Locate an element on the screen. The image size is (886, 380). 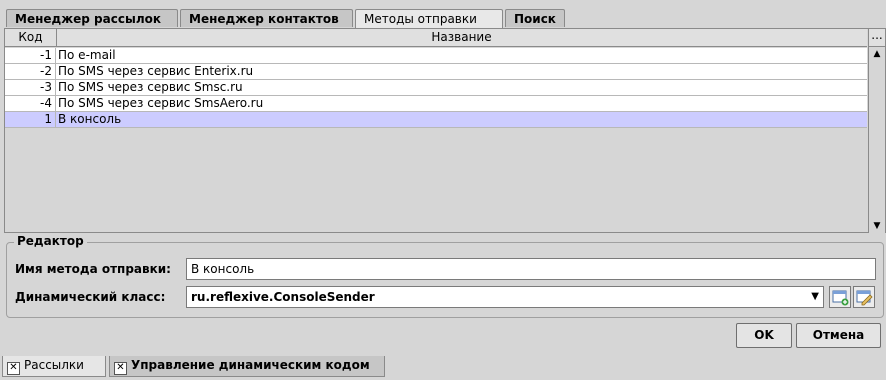
bottom-tab-dynamic-code: ✕ Управление динамическим кодом is located at coordinates (247, 366).